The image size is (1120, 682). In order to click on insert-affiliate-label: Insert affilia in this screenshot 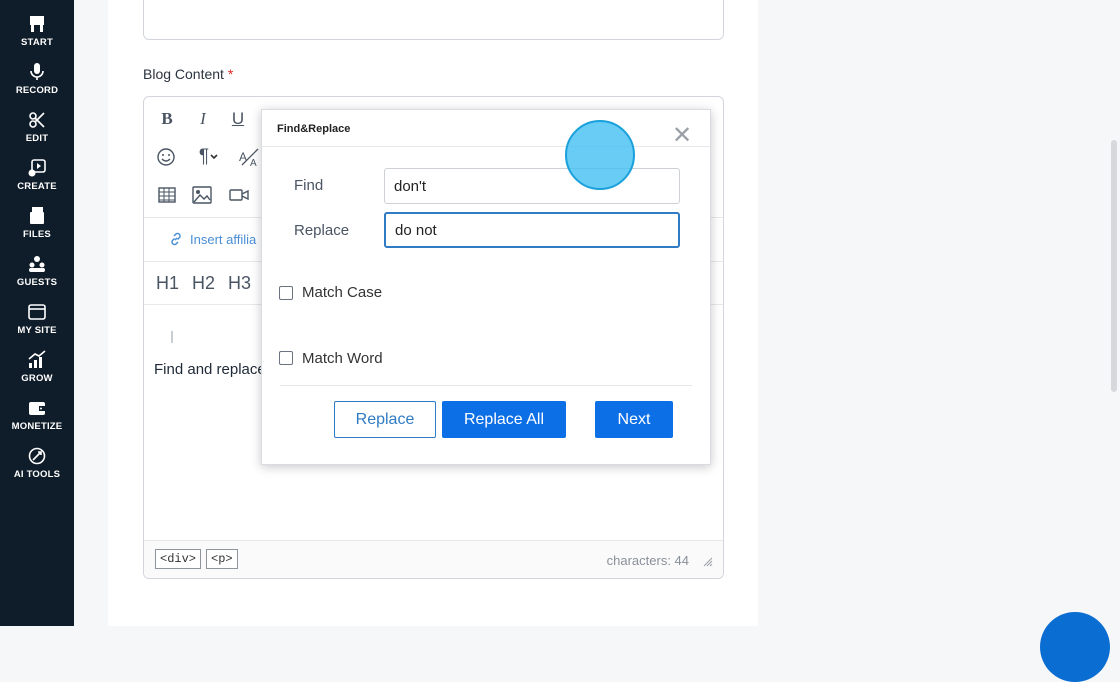, I will do `click(223, 239)`.